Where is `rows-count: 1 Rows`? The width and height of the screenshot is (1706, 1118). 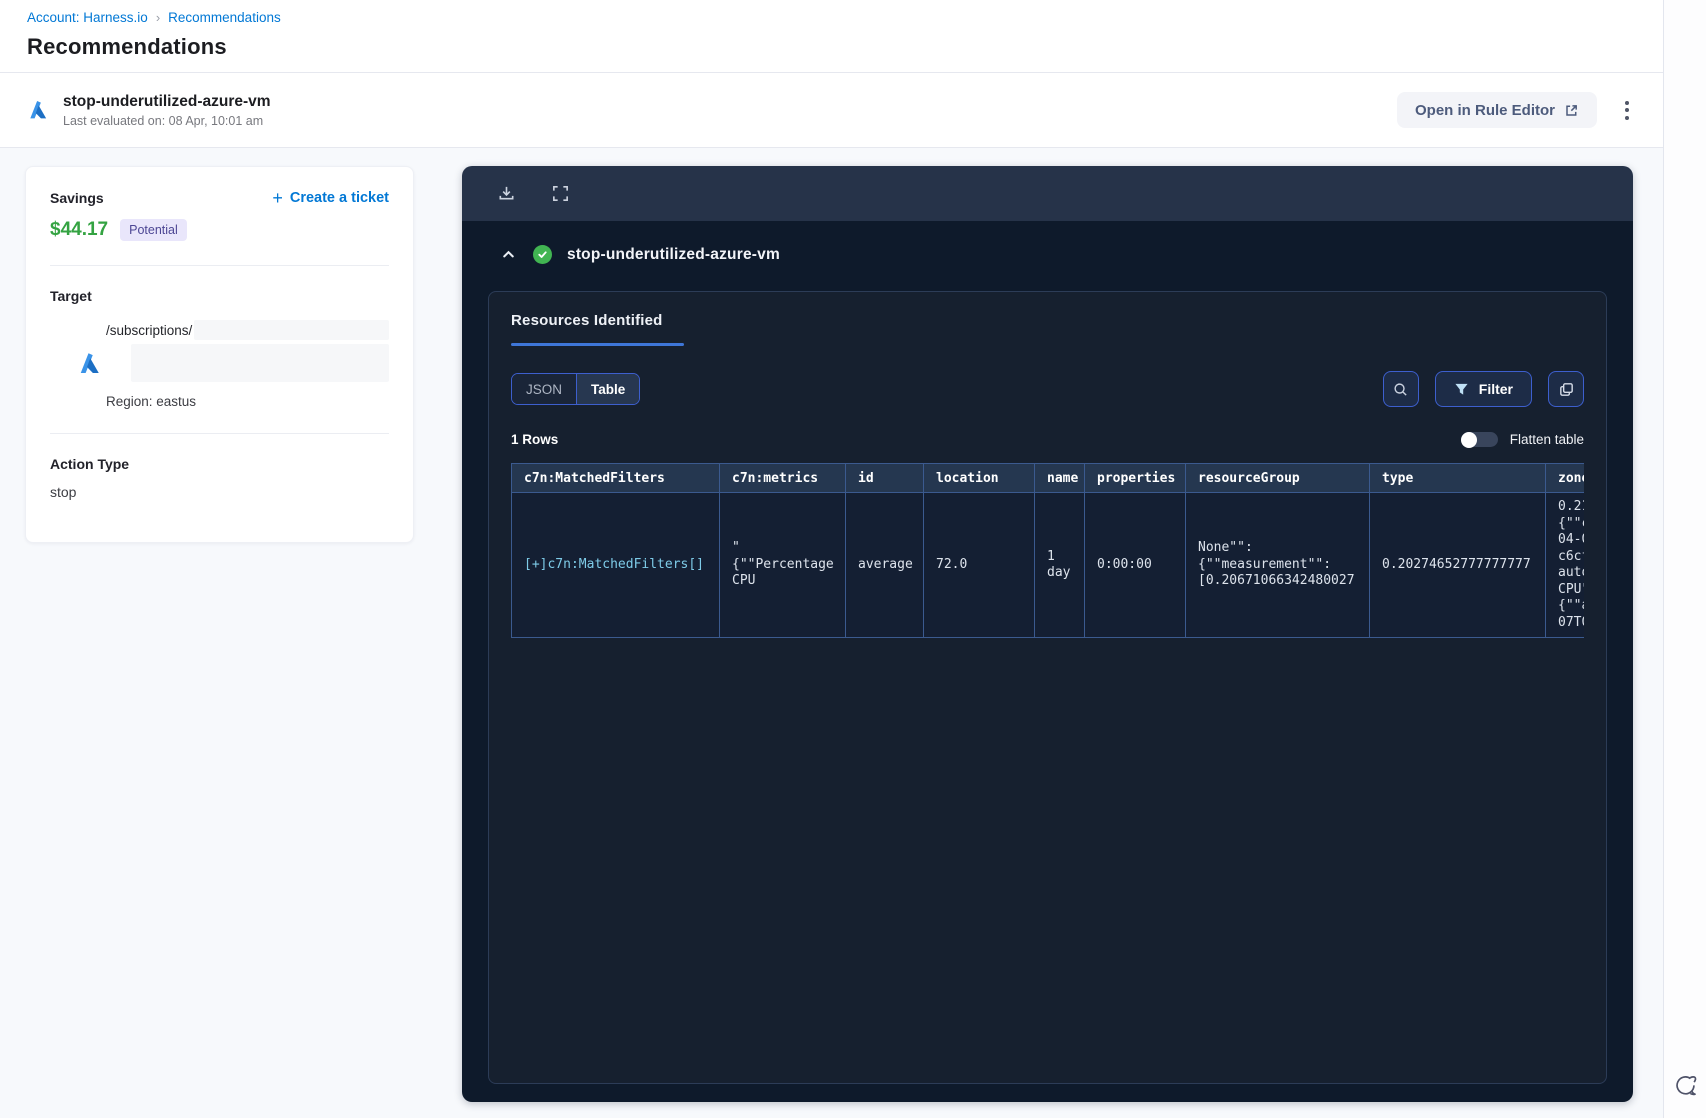 rows-count: 1 Rows is located at coordinates (535, 439).